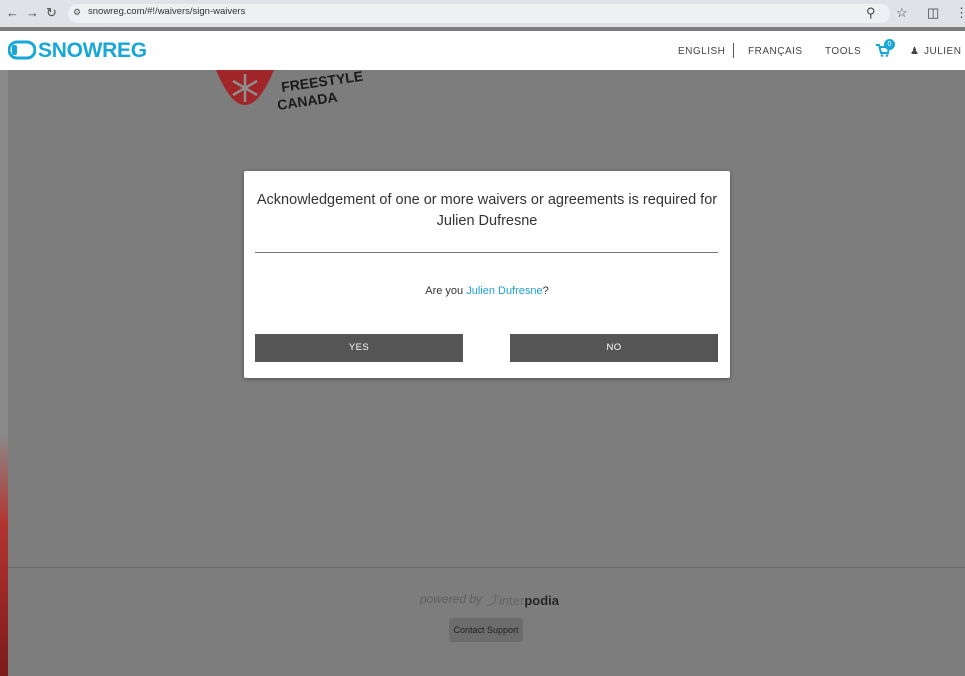 The height and width of the screenshot is (676, 965). I want to click on site-settings-icon: ⚙, so click(77, 12).